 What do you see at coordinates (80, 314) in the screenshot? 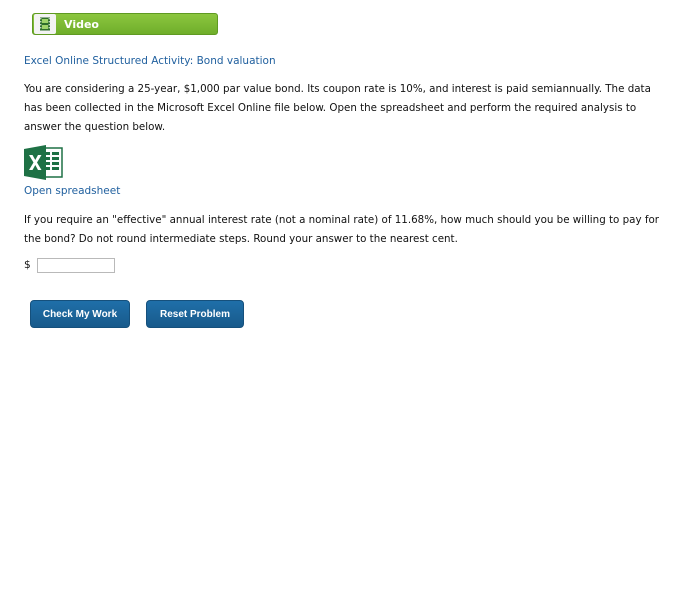
I see `check-my-work-button: Check My Work` at bounding box center [80, 314].